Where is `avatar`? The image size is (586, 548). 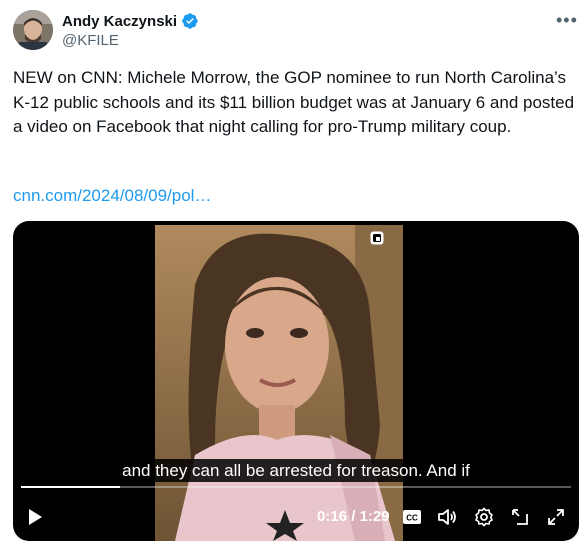
avatar is located at coordinates (33, 30).